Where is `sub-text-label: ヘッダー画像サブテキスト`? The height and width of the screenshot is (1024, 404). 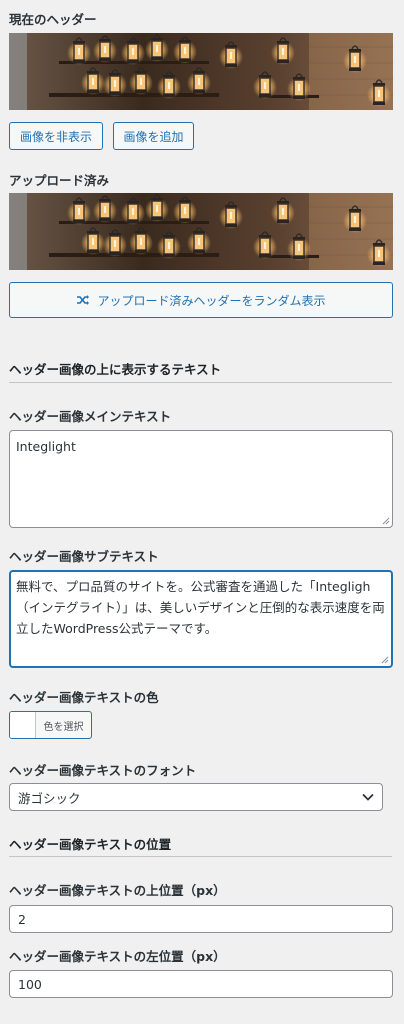
sub-text-label: ヘッダー画像サブテキスト is located at coordinates (84, 556).